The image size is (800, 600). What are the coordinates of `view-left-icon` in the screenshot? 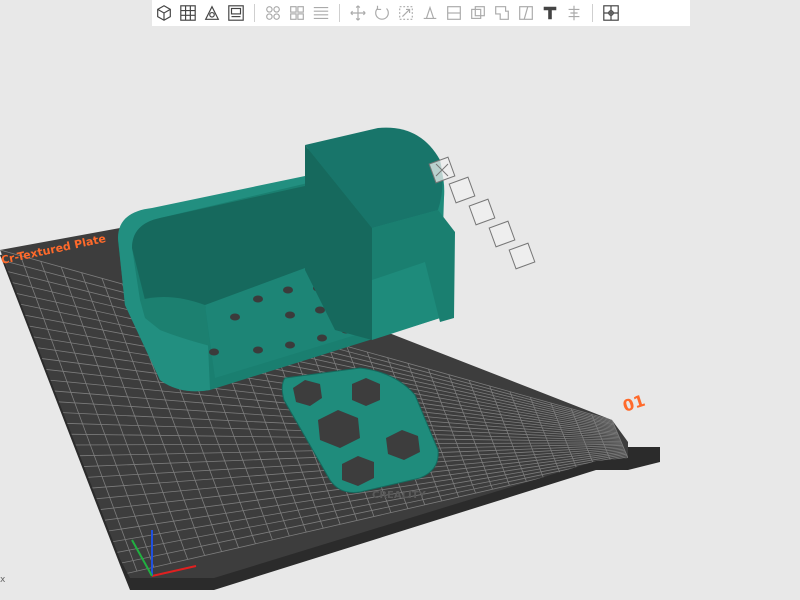 It's located at (502, 234).